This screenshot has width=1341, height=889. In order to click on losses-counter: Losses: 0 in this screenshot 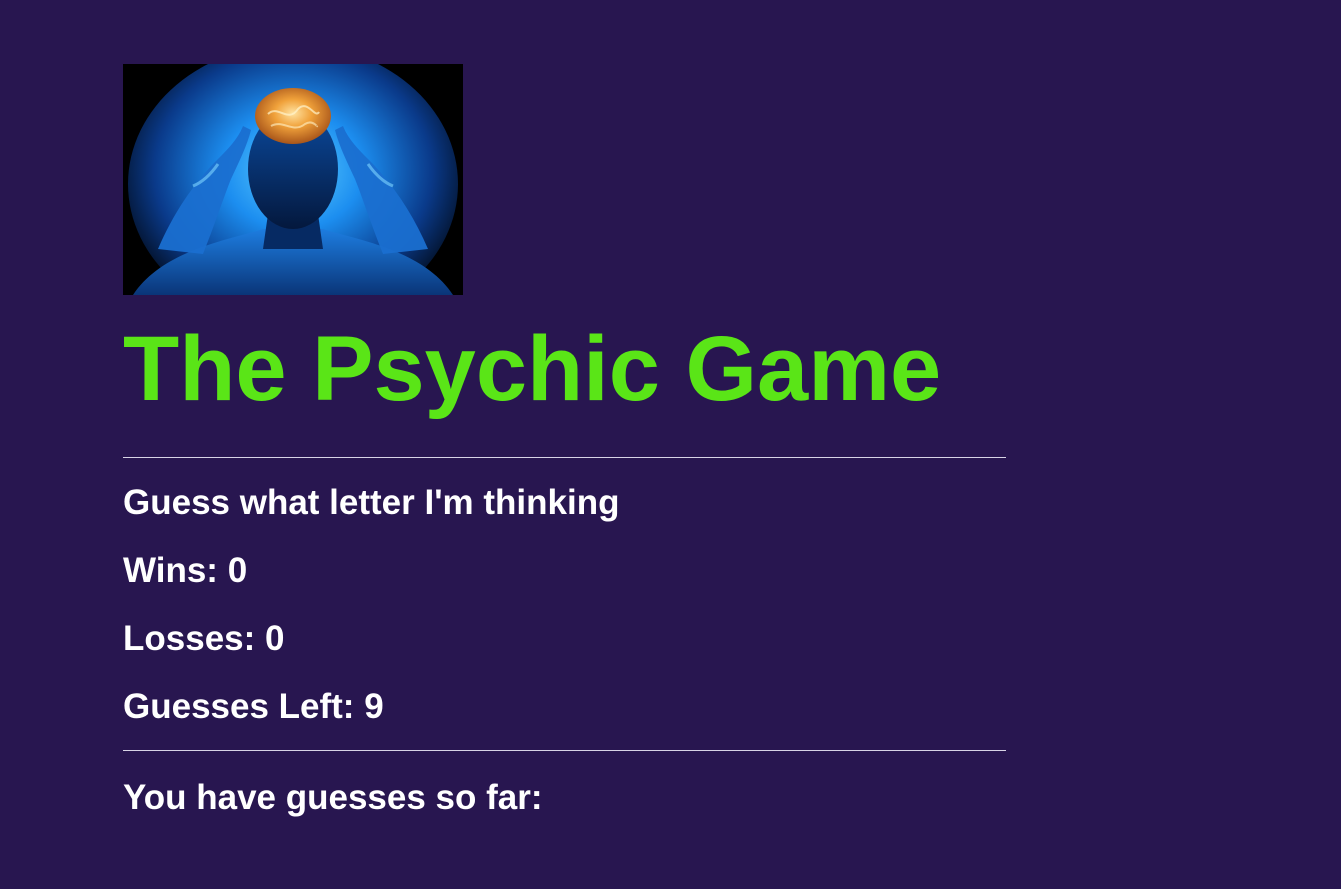, I will do `click(564, 638)`.